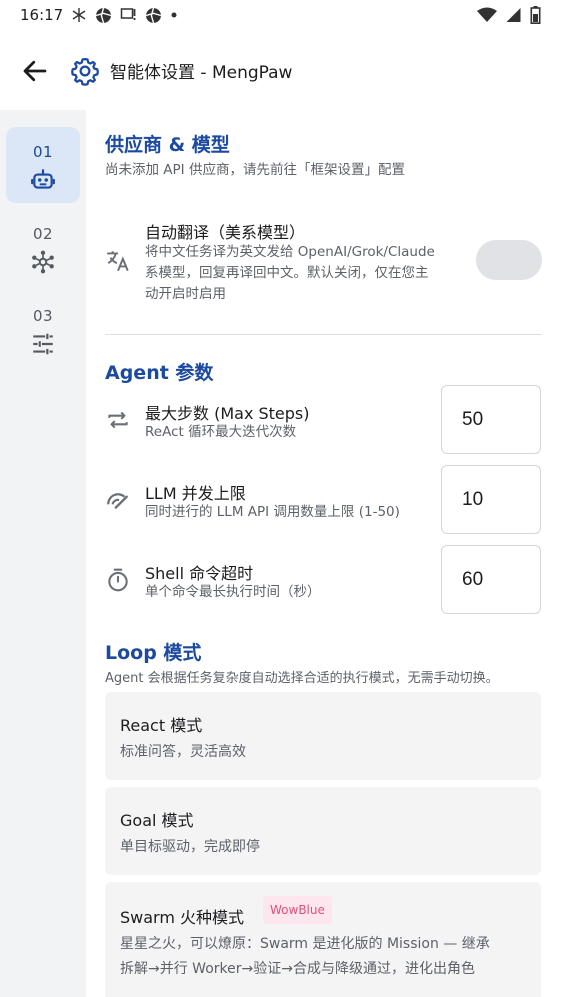 This screenshot has height=997, width=561. Describe the element at coordinates (35, 71) in the screenshot. I see `back-arrow-icon` at that location.